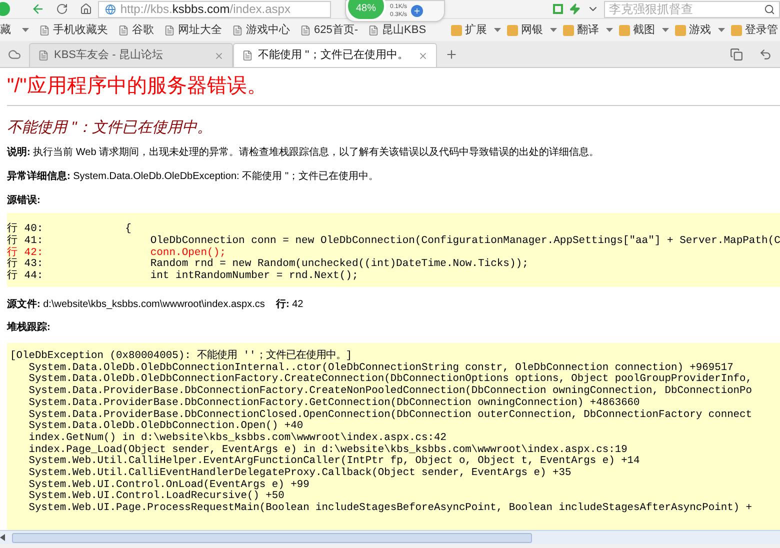  Describe the element at coordinates (417, 11) in the screenshot. I see `add-icon` at that location.